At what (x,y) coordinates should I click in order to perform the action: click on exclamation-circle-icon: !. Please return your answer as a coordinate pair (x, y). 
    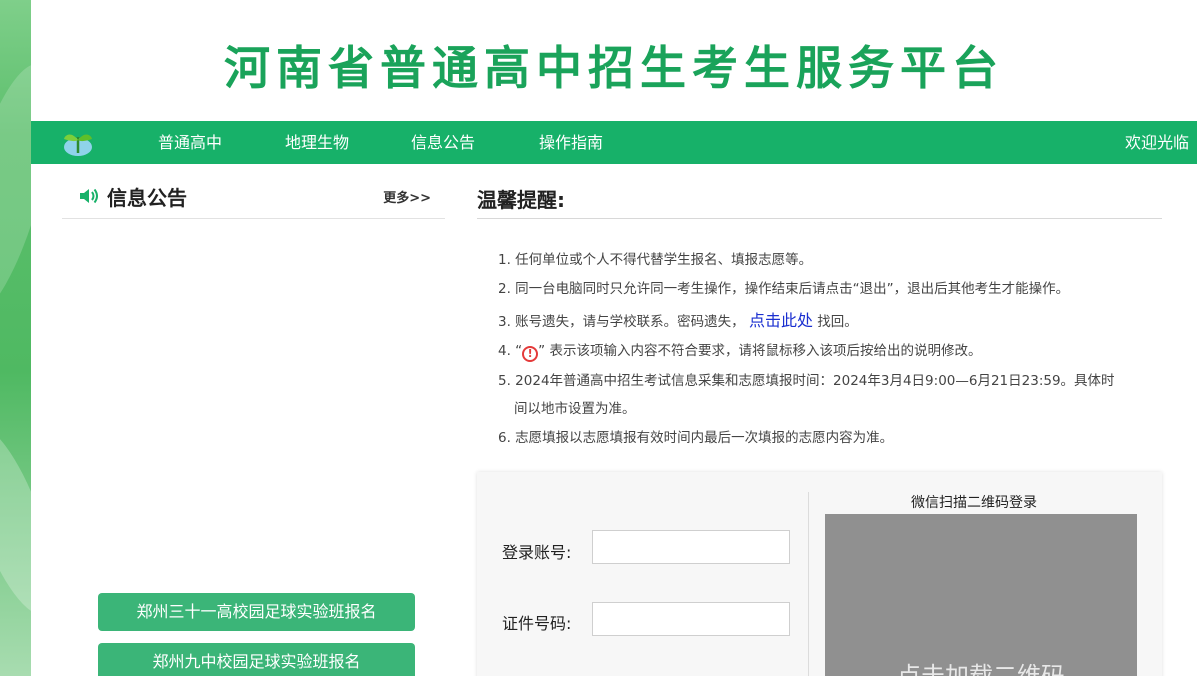
    Looking at the image, I should click on (530, 354).